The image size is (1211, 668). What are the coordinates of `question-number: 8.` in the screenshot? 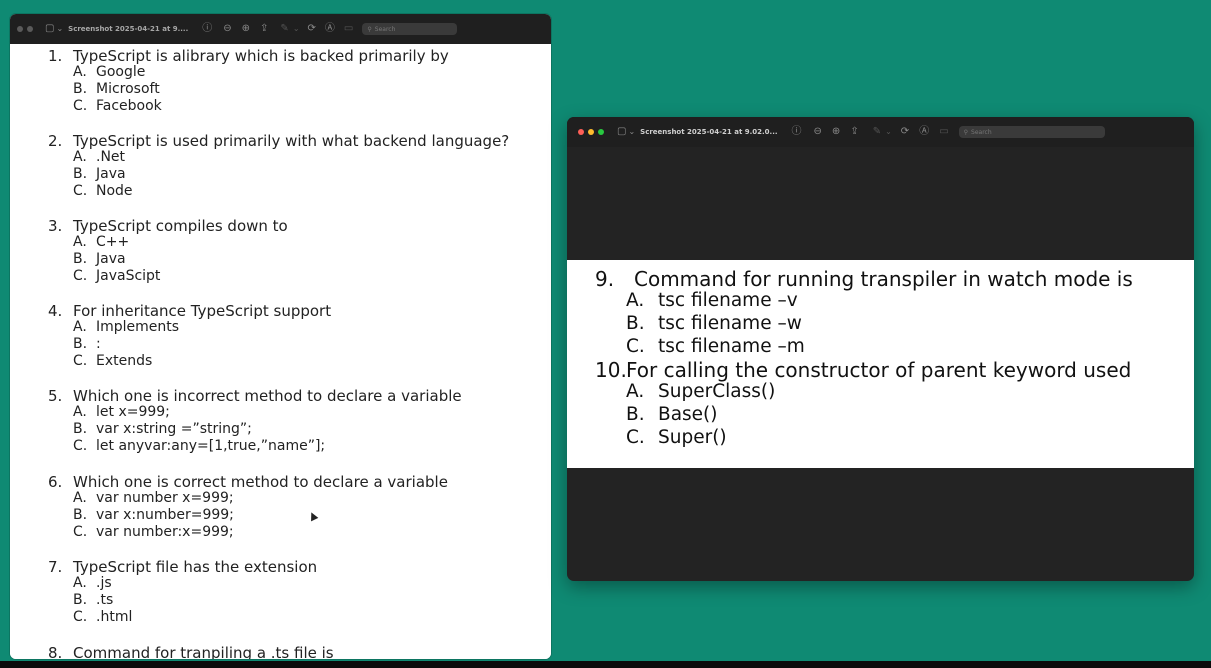 It's located at (55, 651).